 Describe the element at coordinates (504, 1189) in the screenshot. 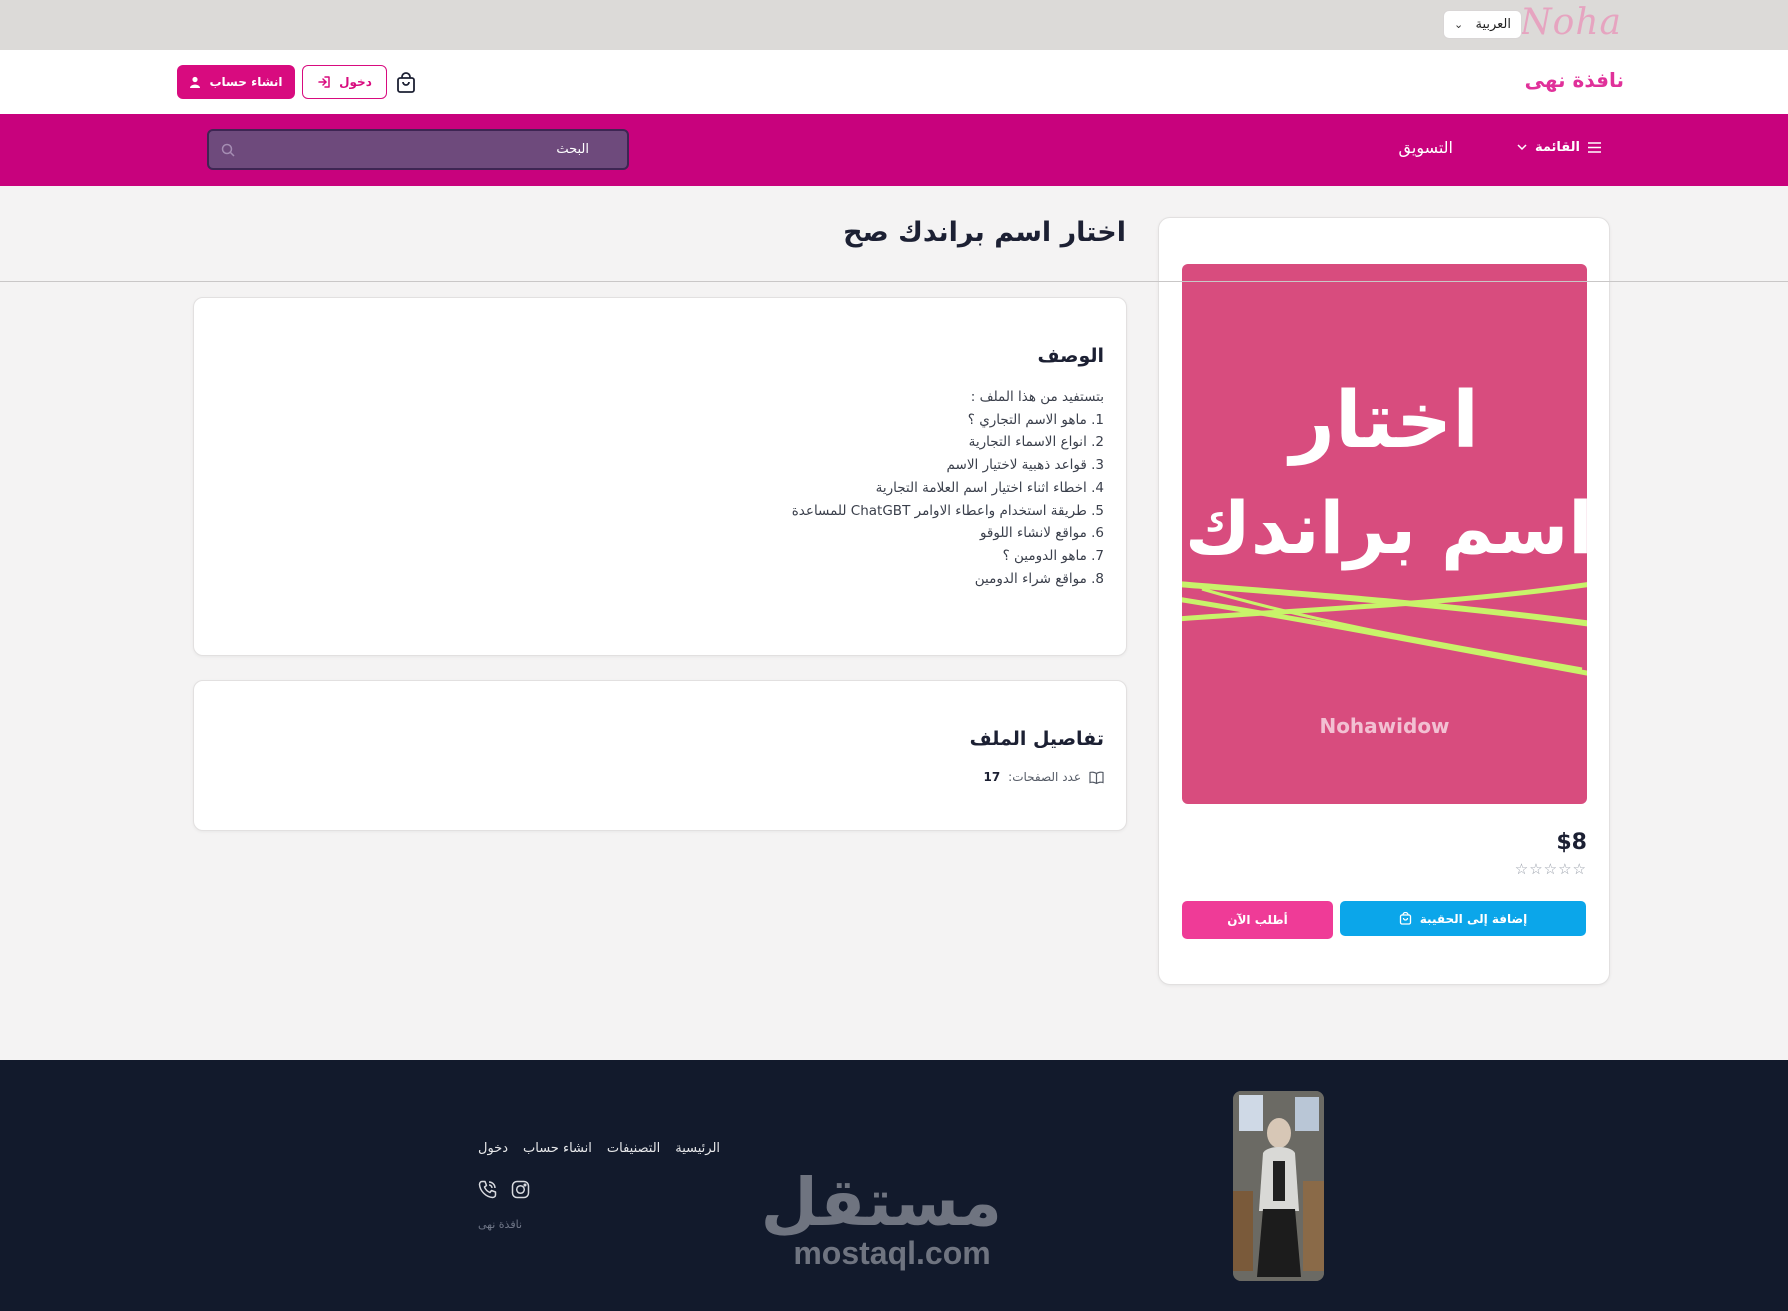

I see `footer-social-icons` at that location.